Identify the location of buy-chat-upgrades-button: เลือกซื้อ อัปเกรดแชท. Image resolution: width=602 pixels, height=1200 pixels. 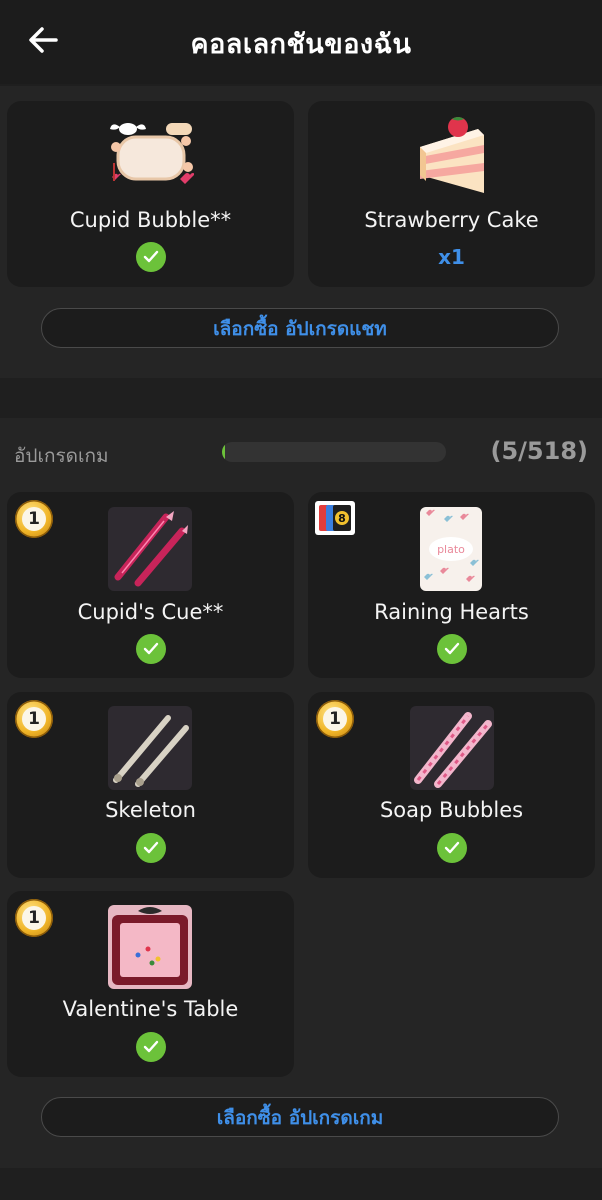
(300, 328).